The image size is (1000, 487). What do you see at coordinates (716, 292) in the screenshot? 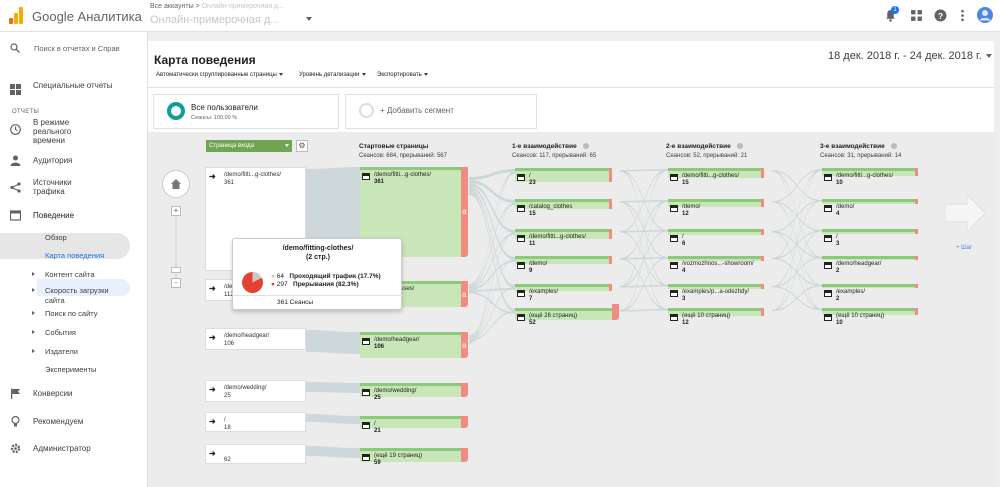
I see `node-label: /examples/p...a-odezhdy/` at bounding box center [716, 292].